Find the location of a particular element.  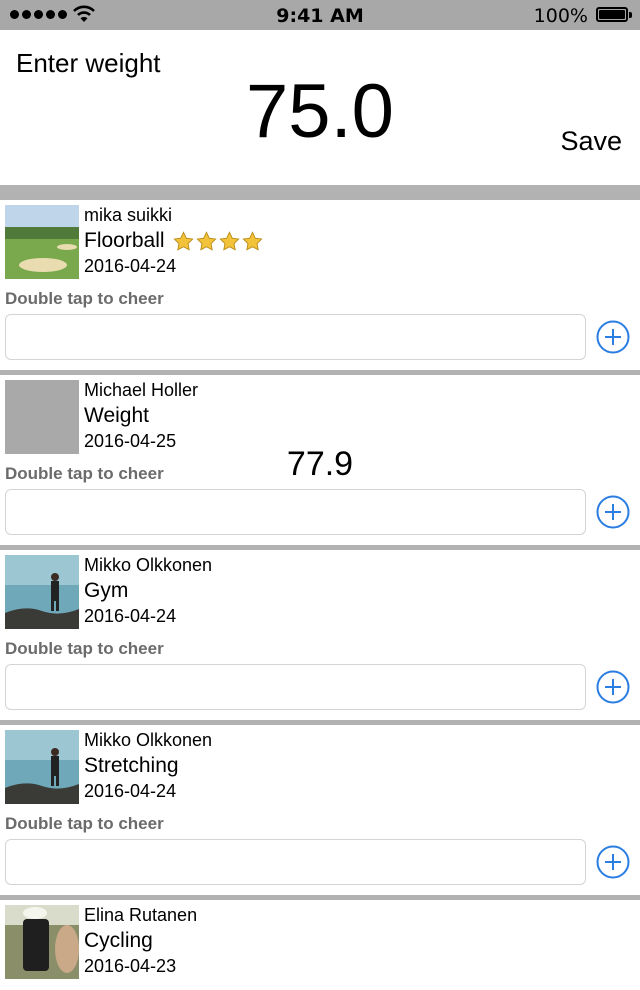

rating-stars is located at coordinates (217, 241).